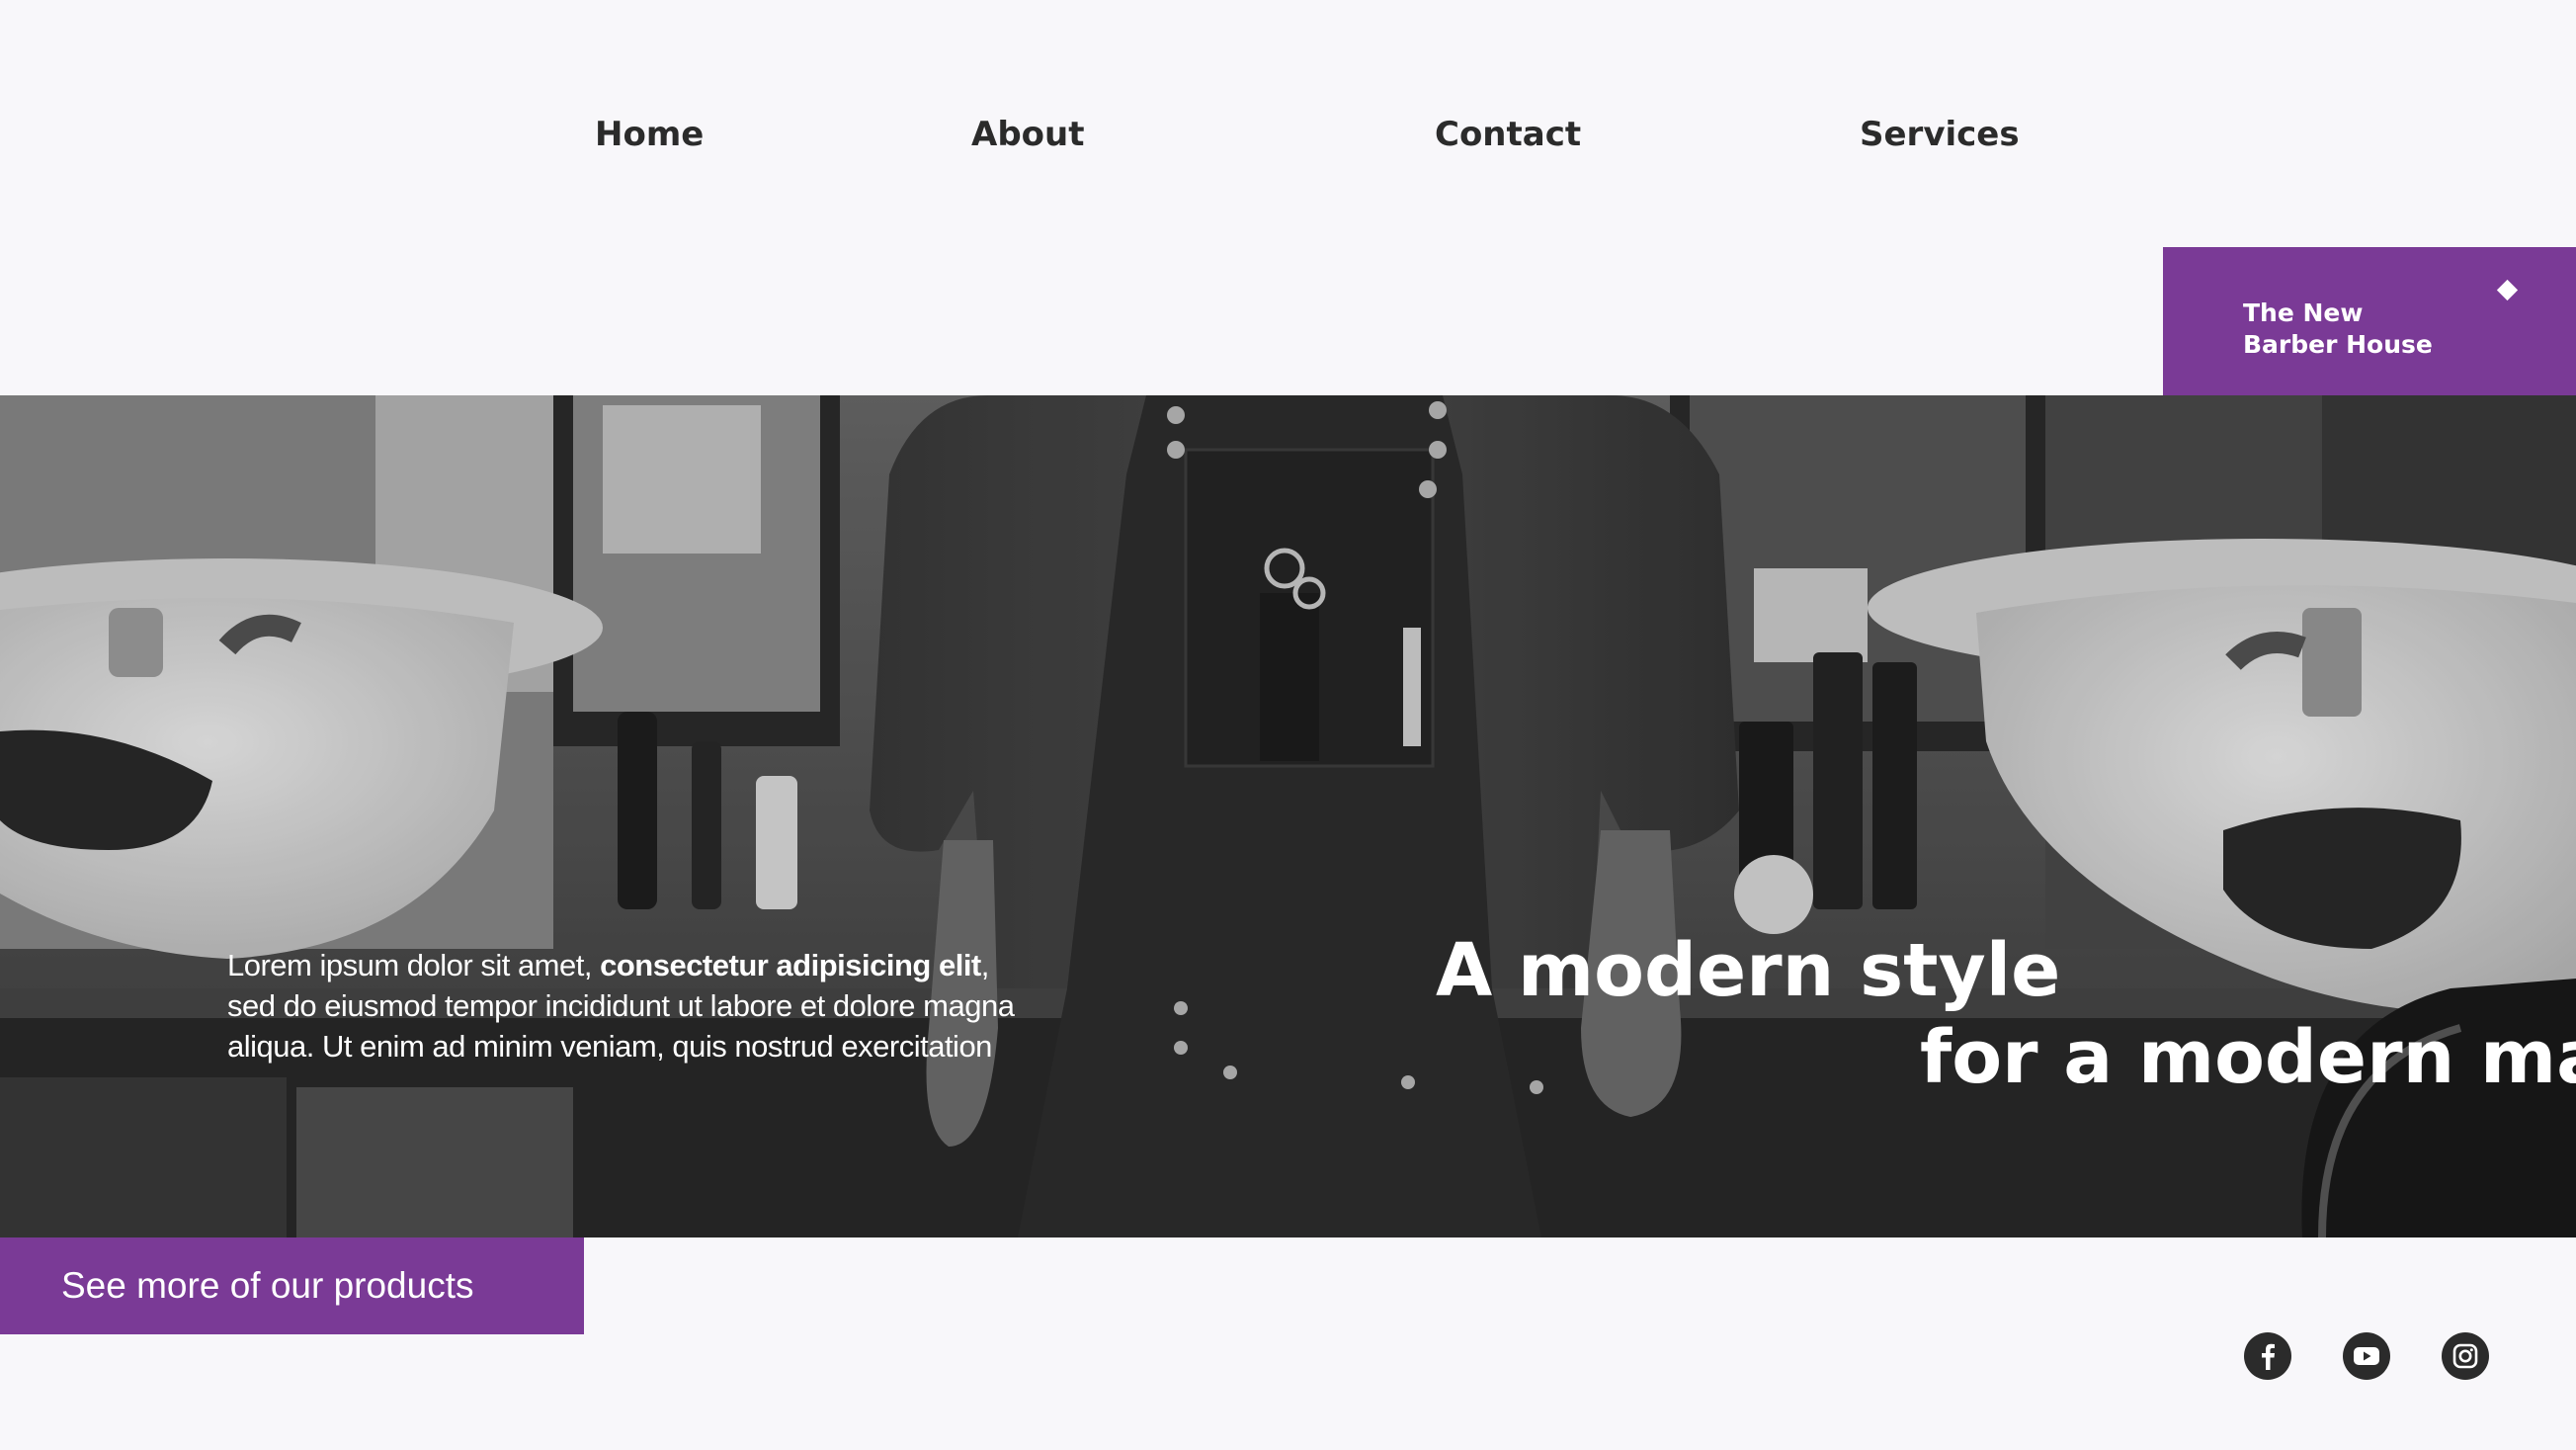  What do you see at coordinates (2465, 1356) in the screenshot?
I see `instagram-icon` at bounding box center [2465, 1356].